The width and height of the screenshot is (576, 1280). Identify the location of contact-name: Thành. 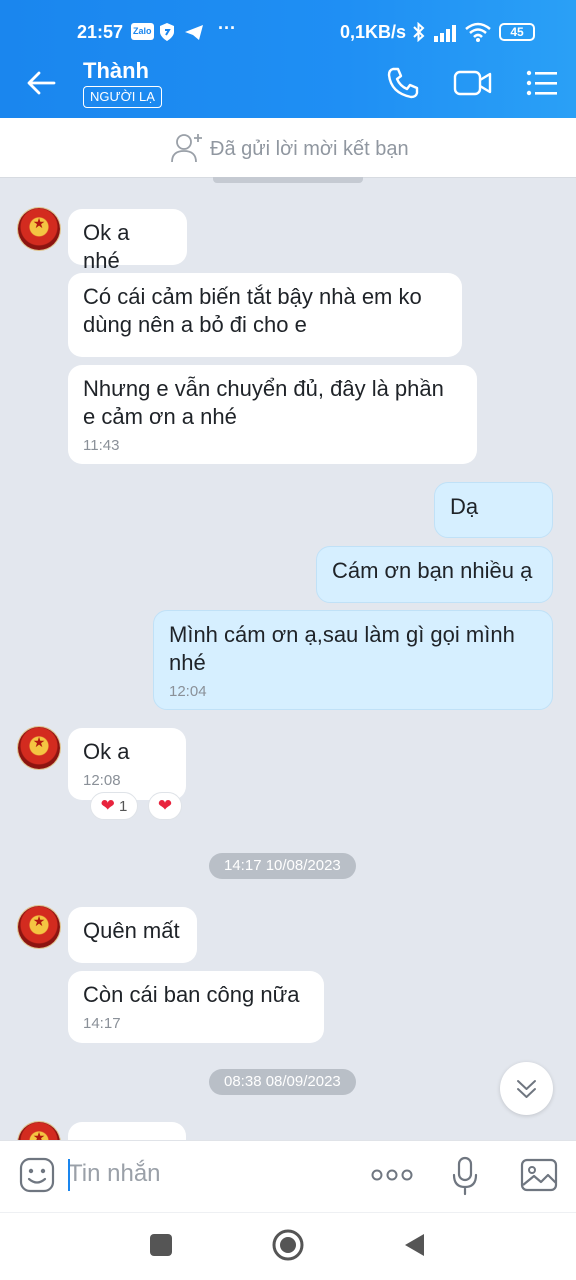
(116, 71).